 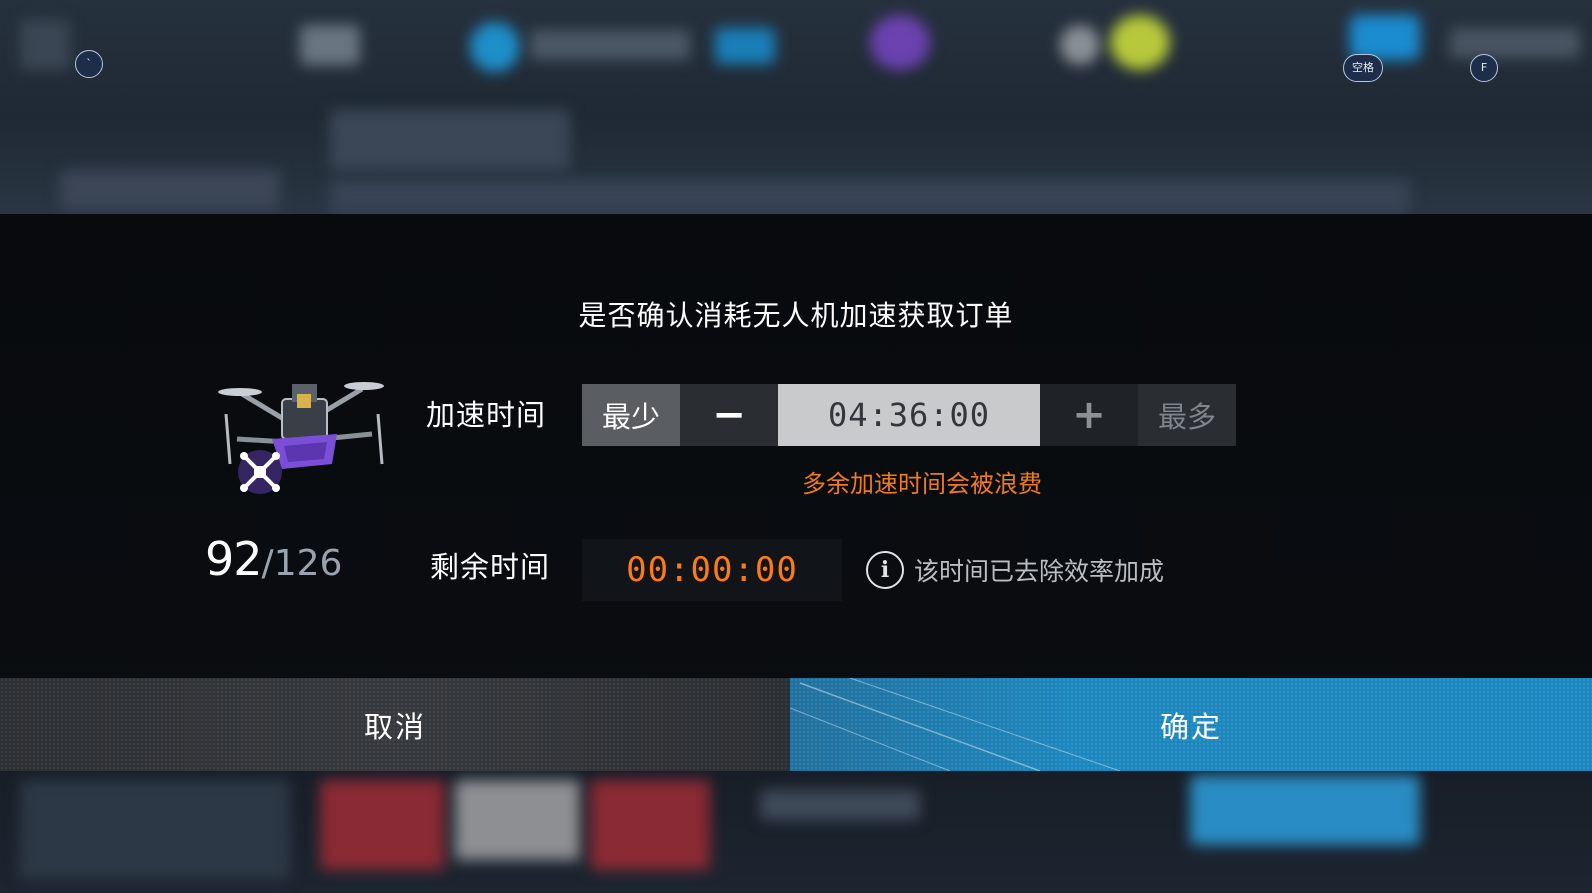 What do you see at coordinates (796, 831) in the screenshot?
I see `background-bottom-panel` at bounding box center [796, 831].